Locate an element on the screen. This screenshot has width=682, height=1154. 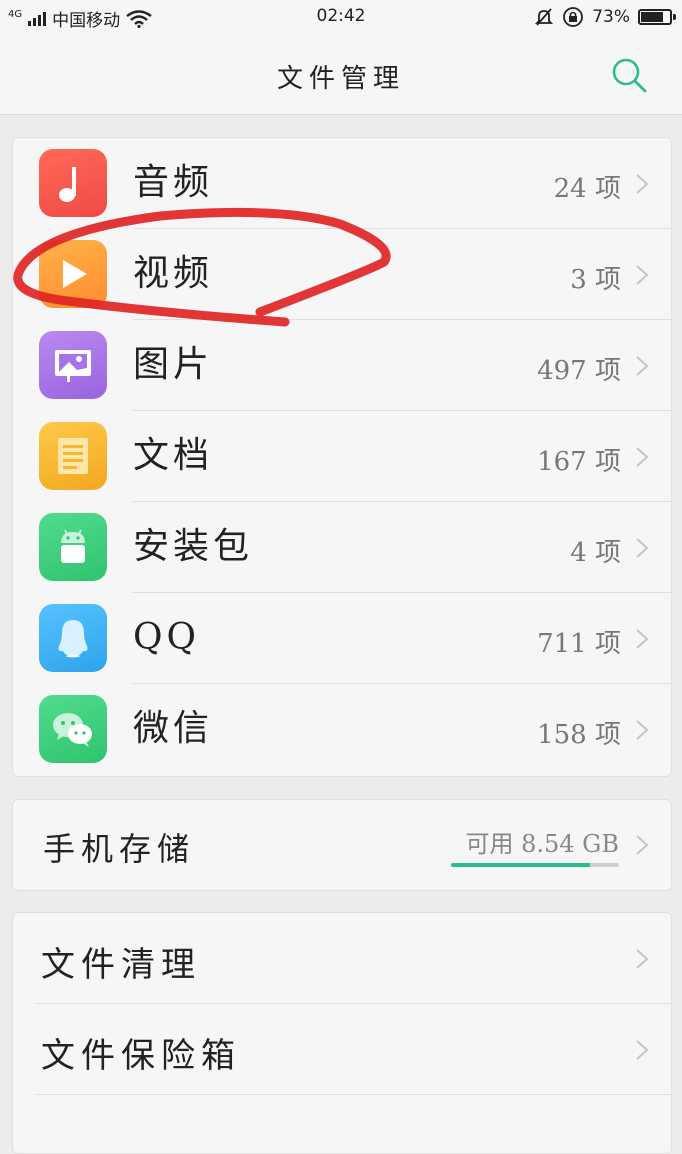
category-row-documents: 文档 167 项 is located at coordinates (342, 456).